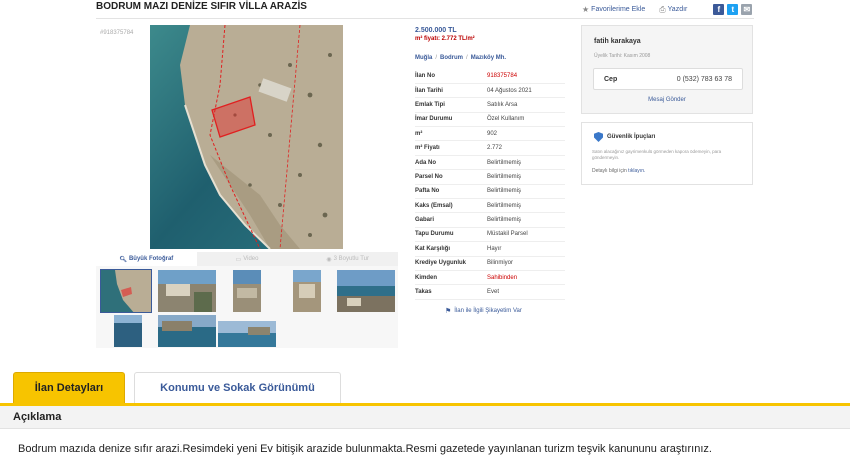  What do you see at coordinates (747, 9) in the screenshot?
I see `mail-icon: ✉` at bounding box center [747, 9].